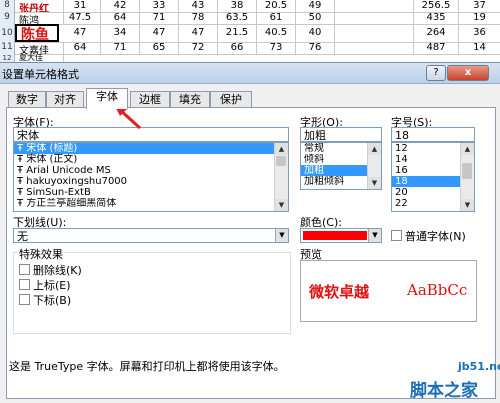  What do you see at coordinates (374, 166) in the screenshot?
I see `style-list-scrollbar: ▲ ▼` at bounding box center [374, 166].